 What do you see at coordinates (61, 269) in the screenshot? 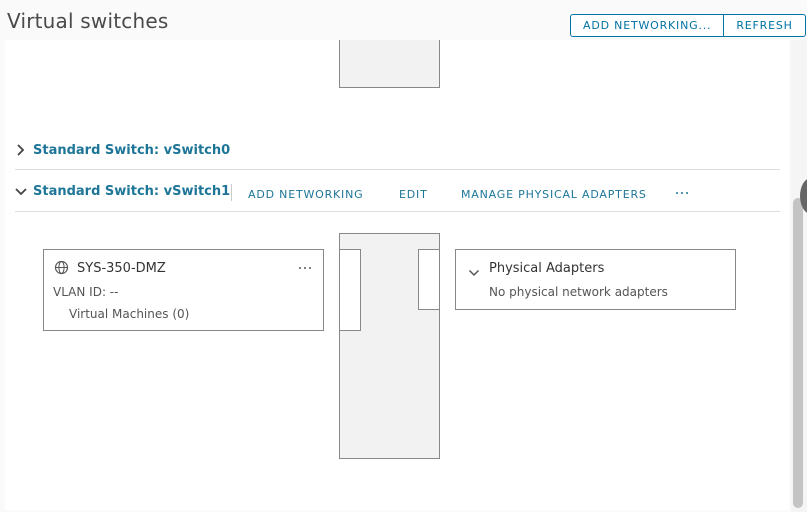
I see `globe-network-icon` at bounding box center [61, 269].